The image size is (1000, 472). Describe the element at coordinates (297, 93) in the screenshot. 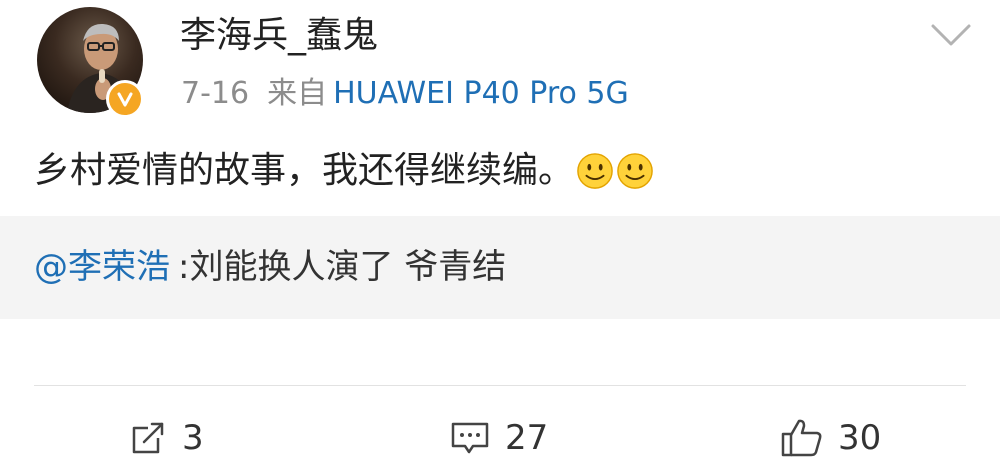

I see `from-label: 来自` at that location.